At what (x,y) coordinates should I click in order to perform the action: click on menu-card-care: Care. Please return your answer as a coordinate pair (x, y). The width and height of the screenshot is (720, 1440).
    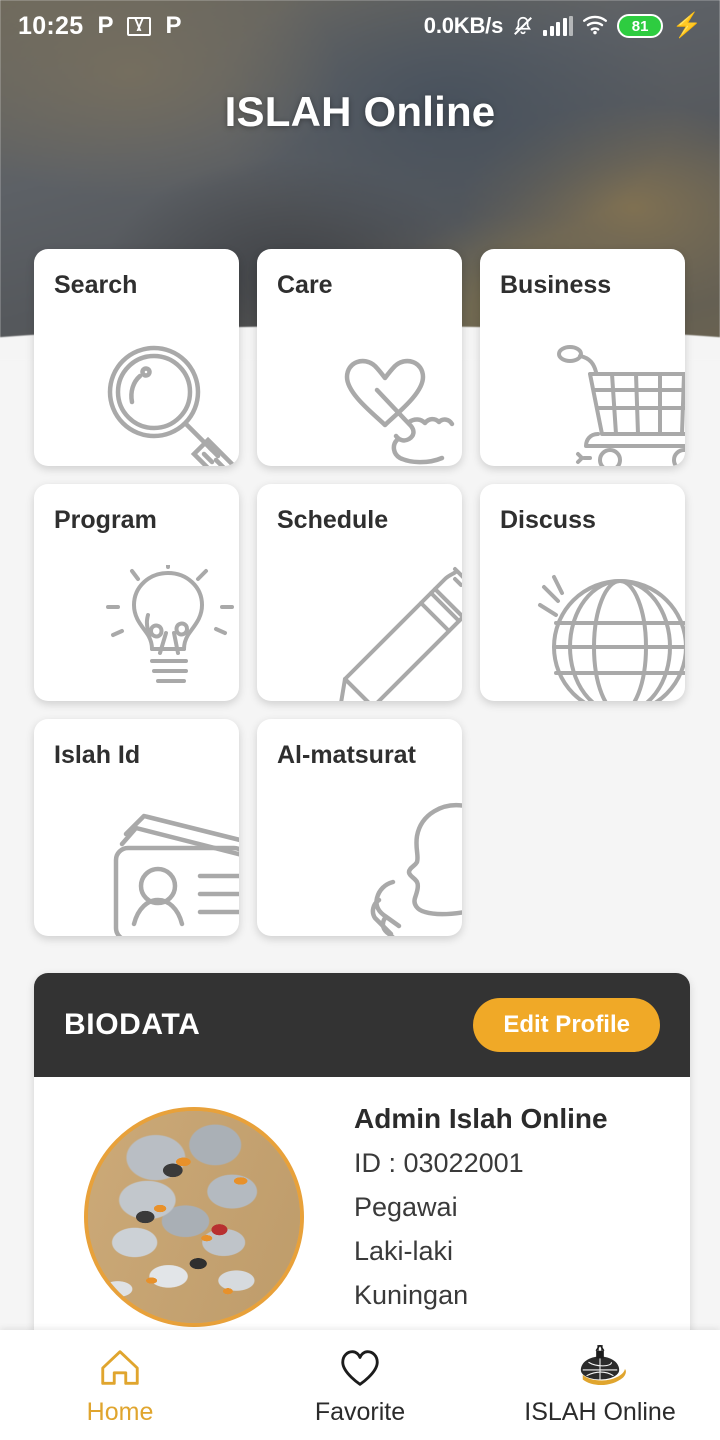
    Looking at the image, I should click on (359, 357).